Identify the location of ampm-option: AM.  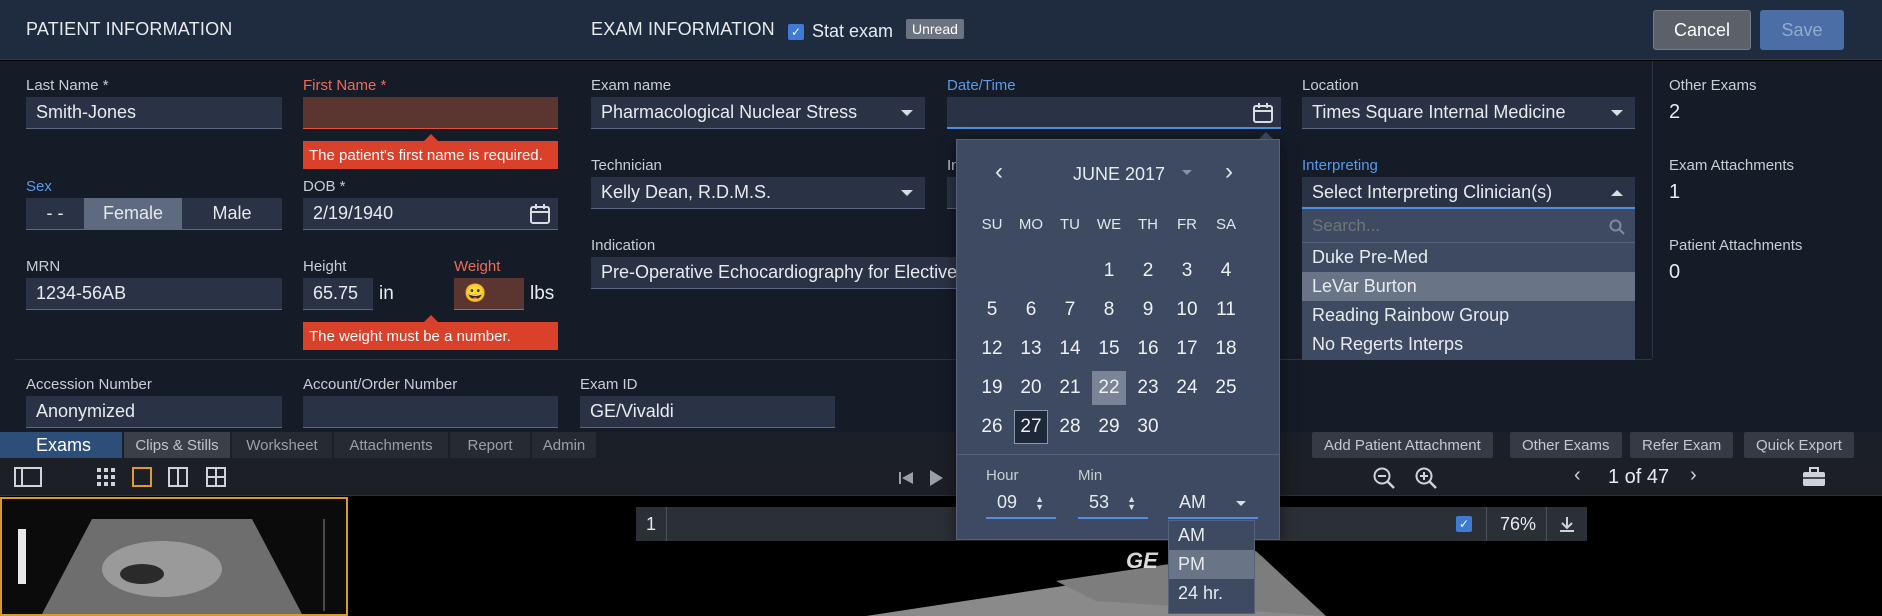
(1211, 535).